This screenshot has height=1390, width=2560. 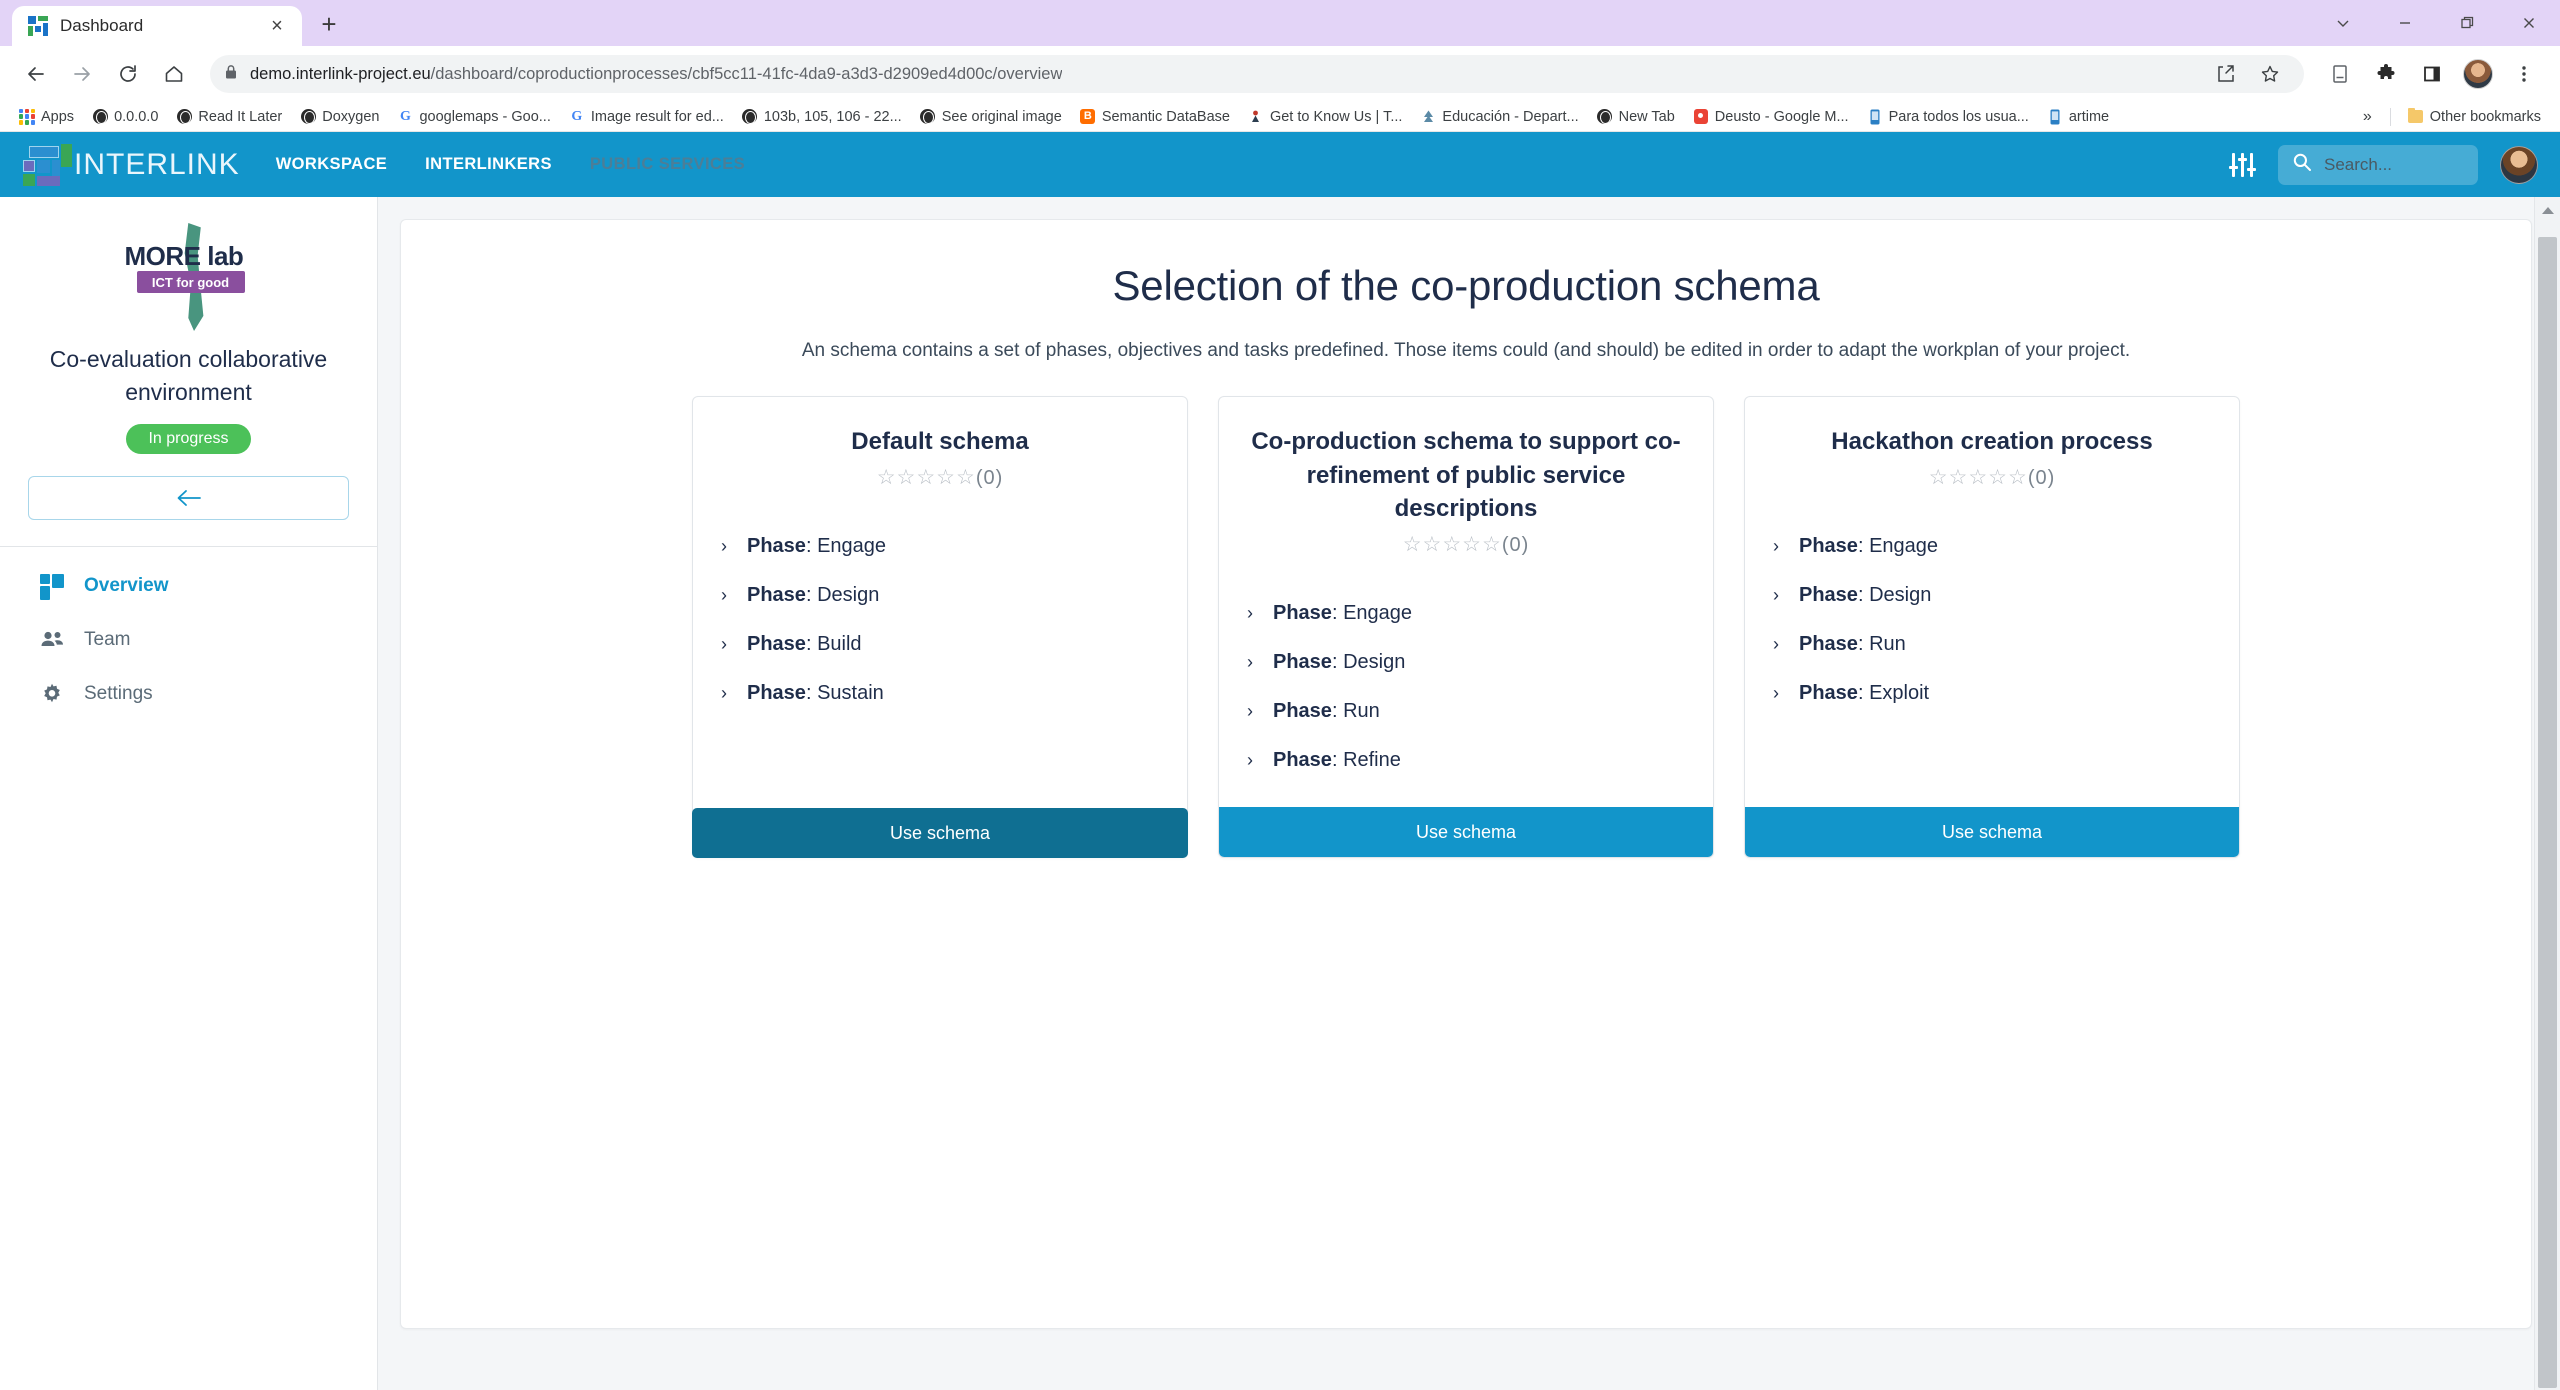 What do you see at coordinates (2524, 74) in the screenshot?
I see `chrome-menu-icon` at bounding box center [2524, 74].